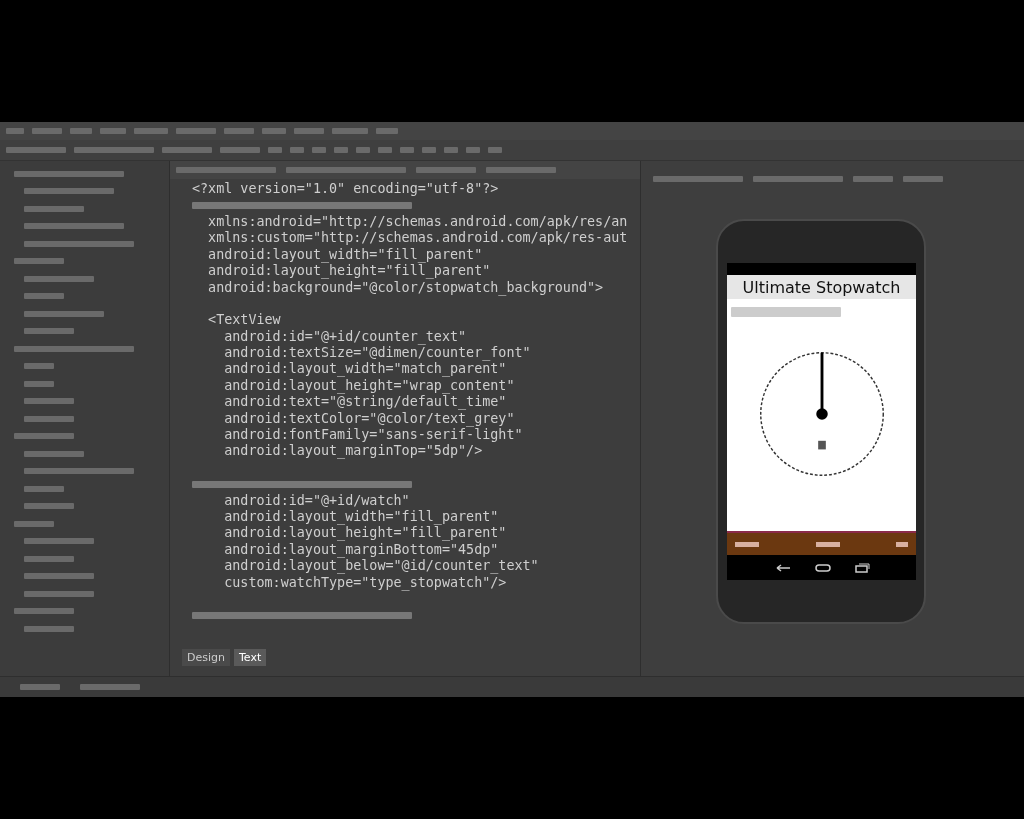 The image size is (1024, 819). I want to click on code-line: android:layout_marginBottom="45dp", so click(361, 549).